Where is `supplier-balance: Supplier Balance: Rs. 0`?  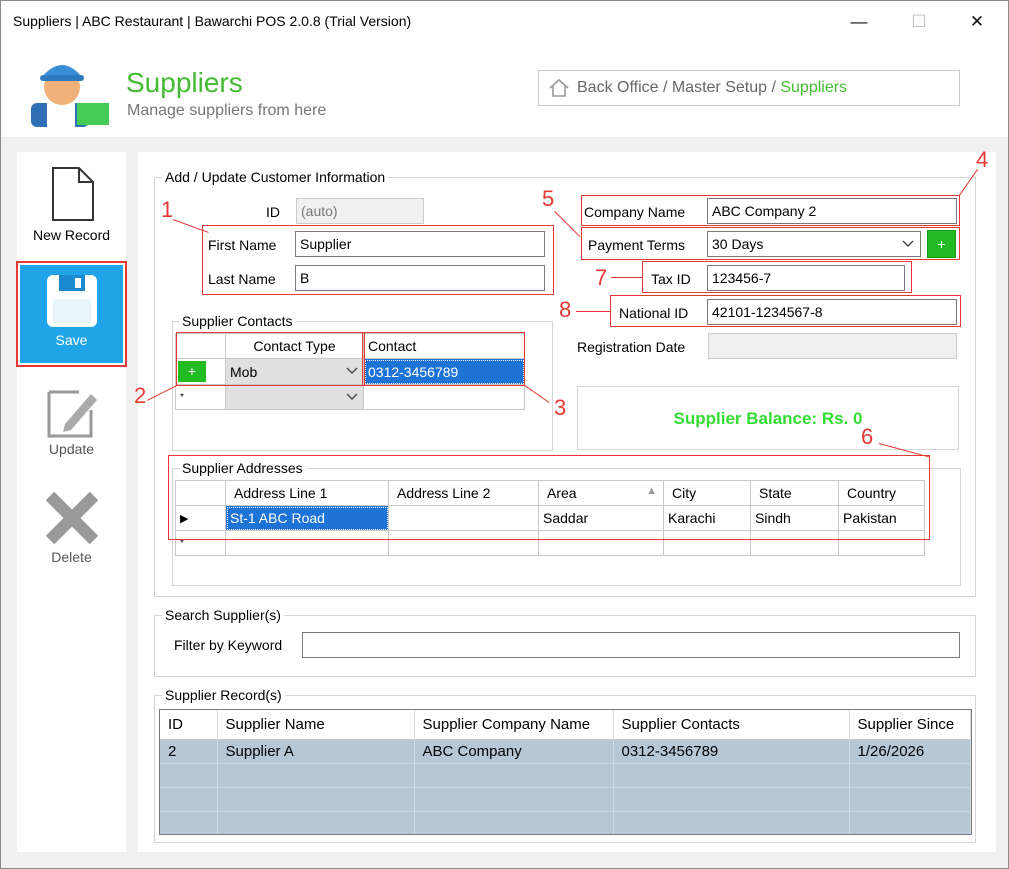
supplier-balance: Supplier Balance: Rs. 0 is located at coordinates (768, 418).